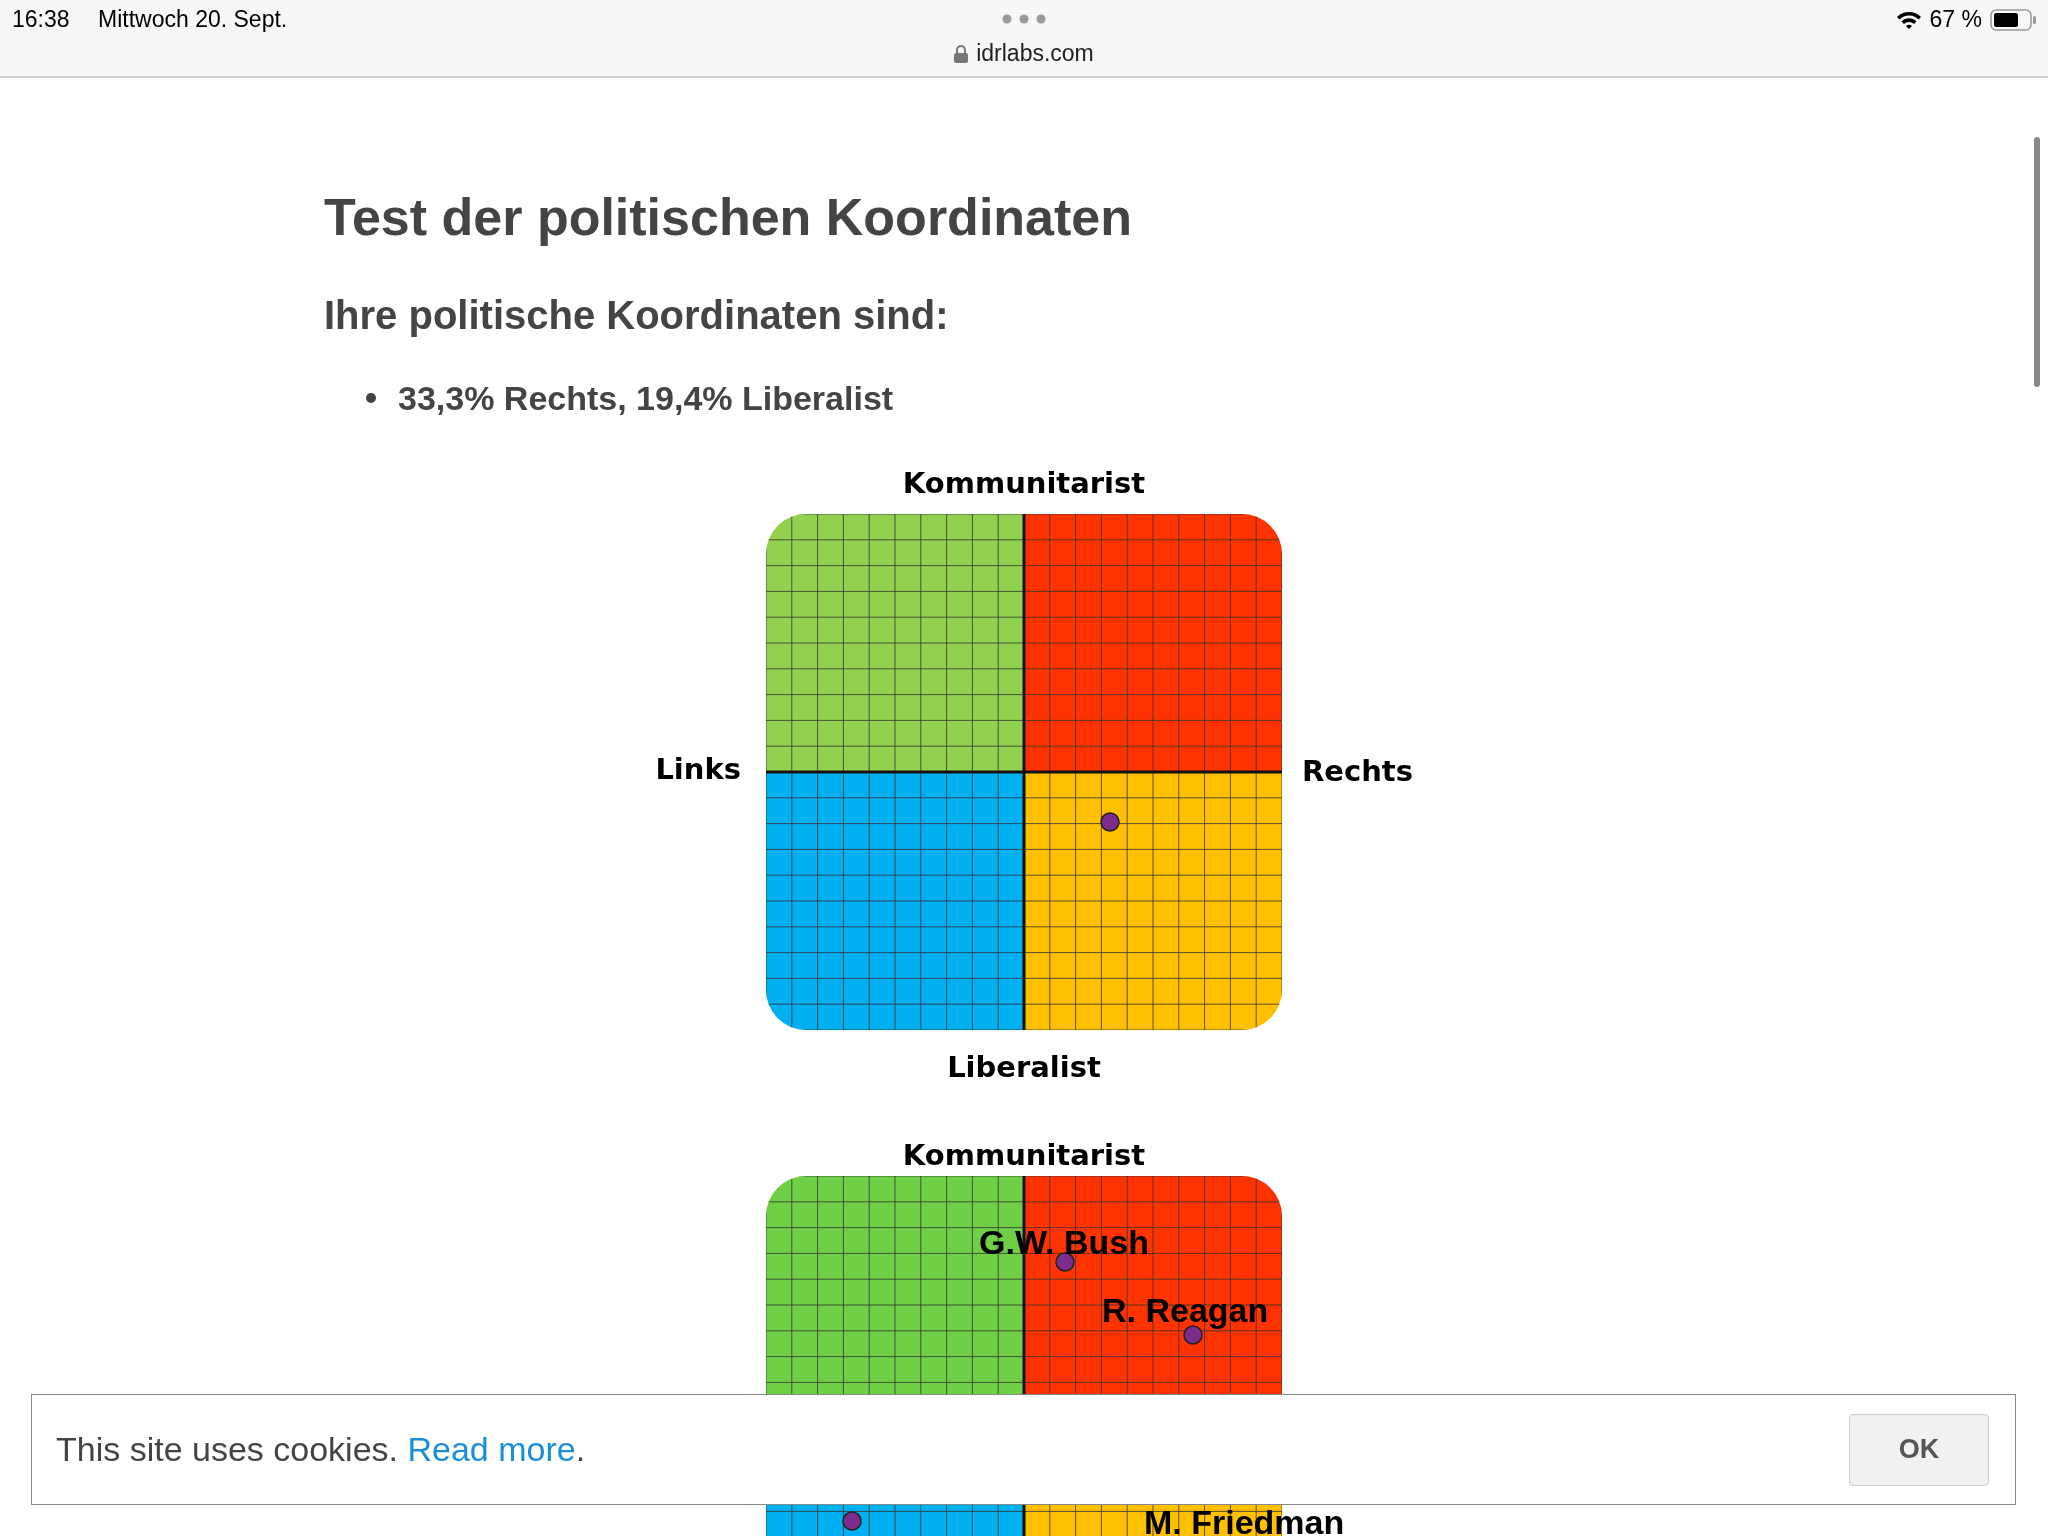 This screenshot has width=2048, height=1536. I want to click on read-more-link: Read more, so click(491, 1449).